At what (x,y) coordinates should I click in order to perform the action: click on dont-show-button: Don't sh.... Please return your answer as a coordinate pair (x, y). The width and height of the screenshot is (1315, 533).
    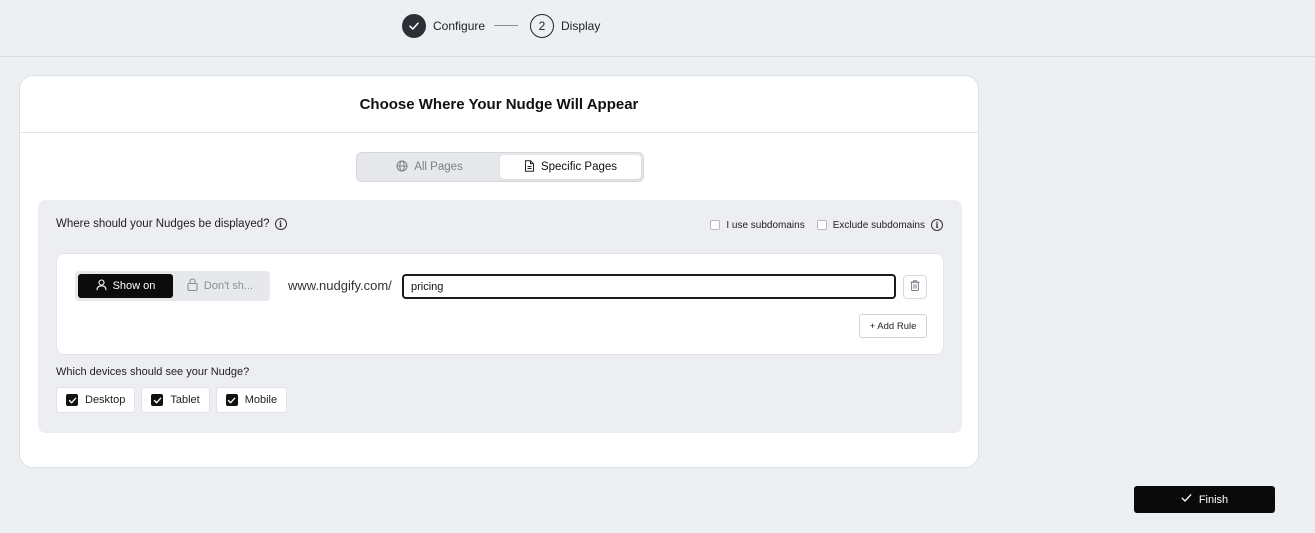
    Looking at the image, I should click on (220, 286).